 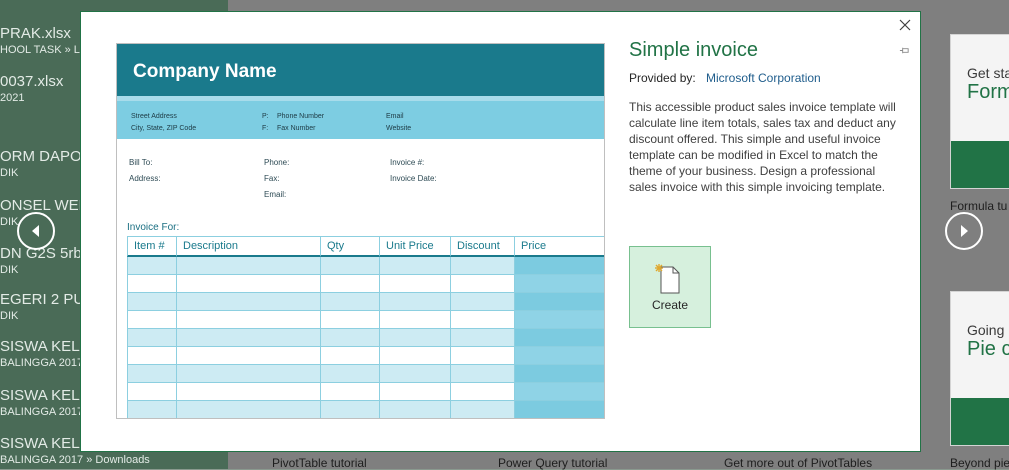 I want to click on invoice-number-label: Invoice #:, so click(x=407, y=162).